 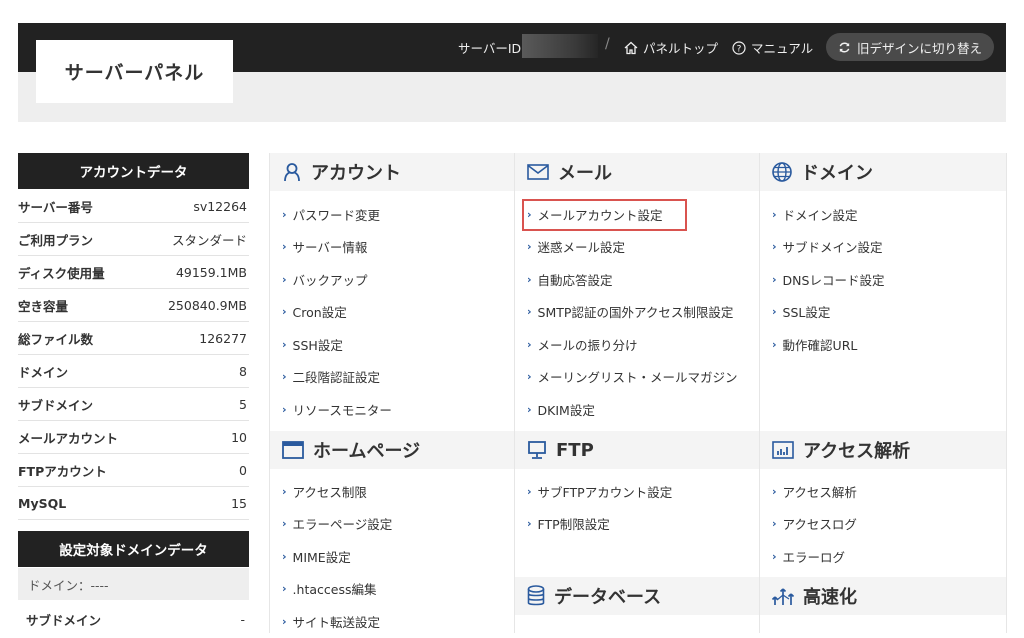 I want to click on menu-item-htaccess: › .htaccess編集, so click(x=398, y=589).